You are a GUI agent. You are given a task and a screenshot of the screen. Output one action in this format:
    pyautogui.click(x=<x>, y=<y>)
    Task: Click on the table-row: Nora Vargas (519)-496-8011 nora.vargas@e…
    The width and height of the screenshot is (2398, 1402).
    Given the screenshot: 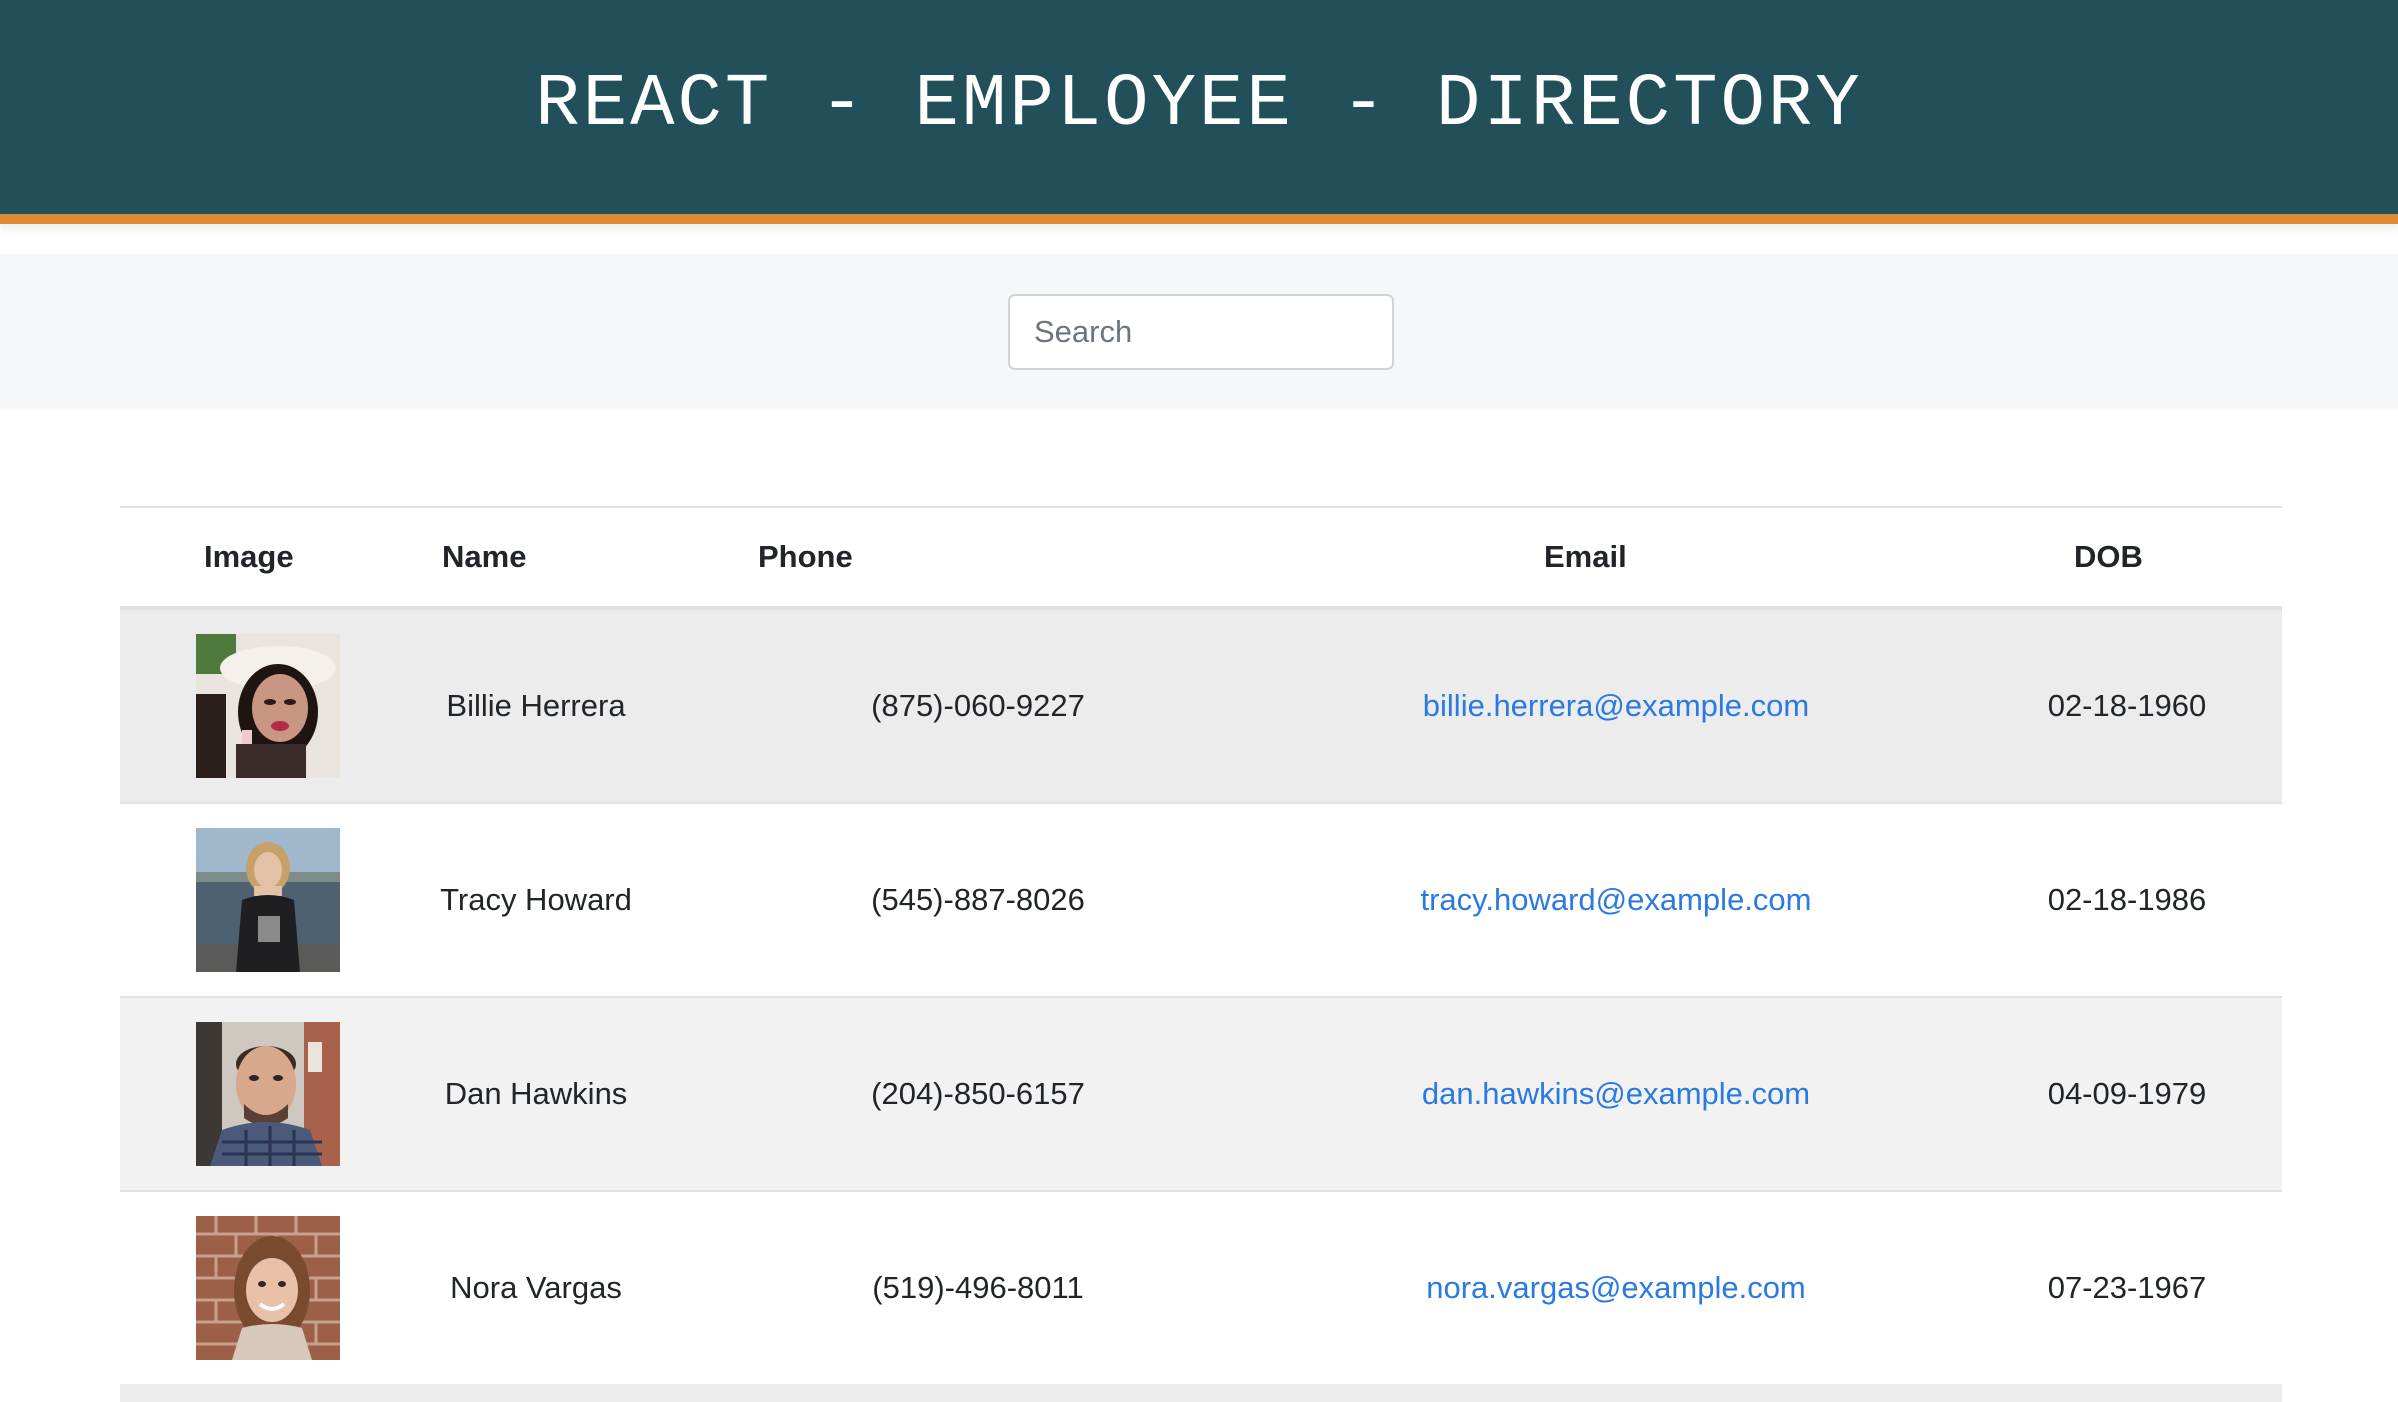 What is the action you would take?
    pyautogui.click(x=1201, y=1288)
    